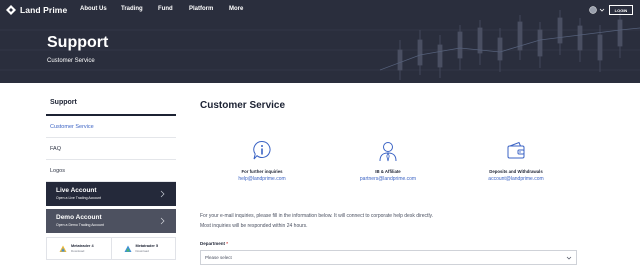  What do you see at coordinates (218, 257) in the screenshot?
I see `department-select-value: Please select` at bounding box center [218, 257].